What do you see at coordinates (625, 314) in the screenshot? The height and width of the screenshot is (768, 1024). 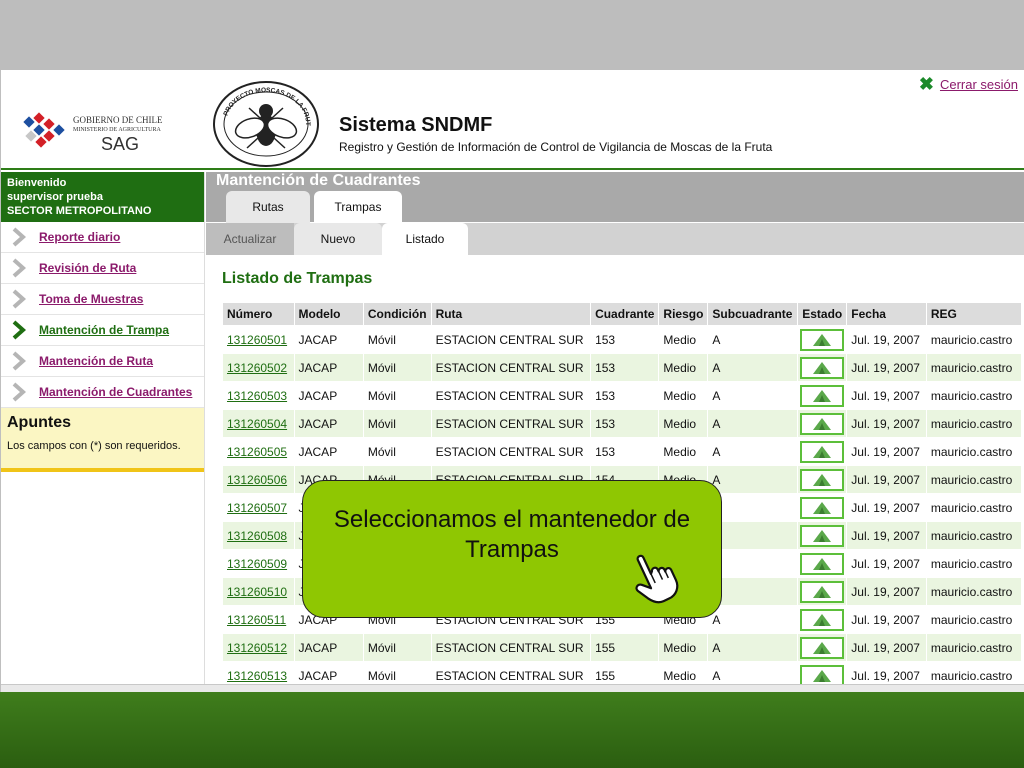 I see `column-header: Cuadrante` at bounding box center [625, 314].